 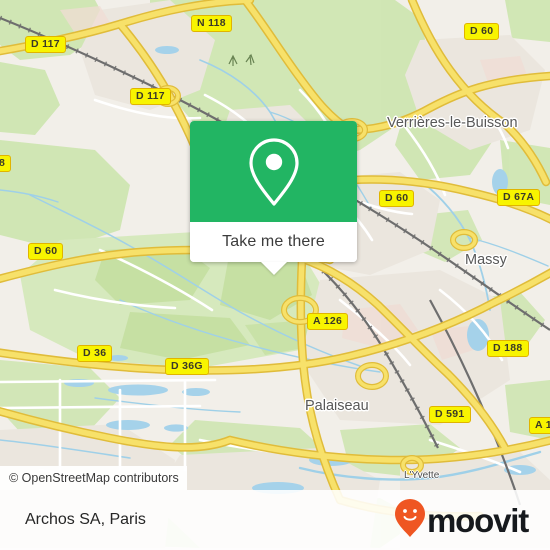 I want to click on bottom-bar: Archos SA, Paris moovit, so click(x=275, y=520).